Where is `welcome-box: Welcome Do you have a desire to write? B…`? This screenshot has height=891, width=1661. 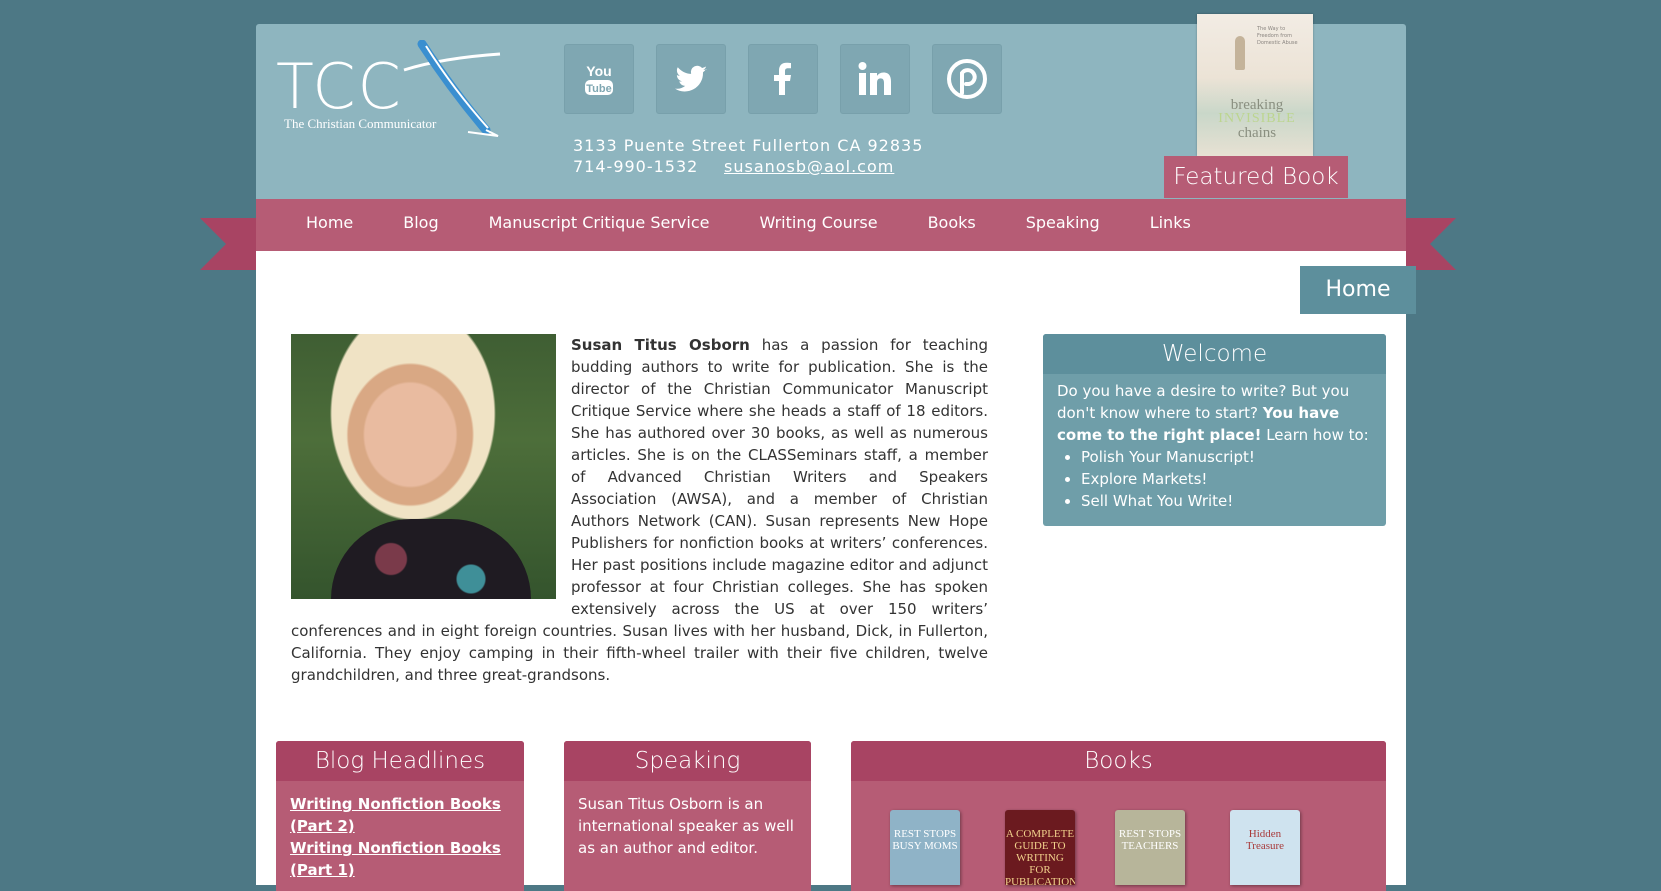 welcome-box: Welcome Do you have a desire to write? B… is located at coordinates (1214, 430).